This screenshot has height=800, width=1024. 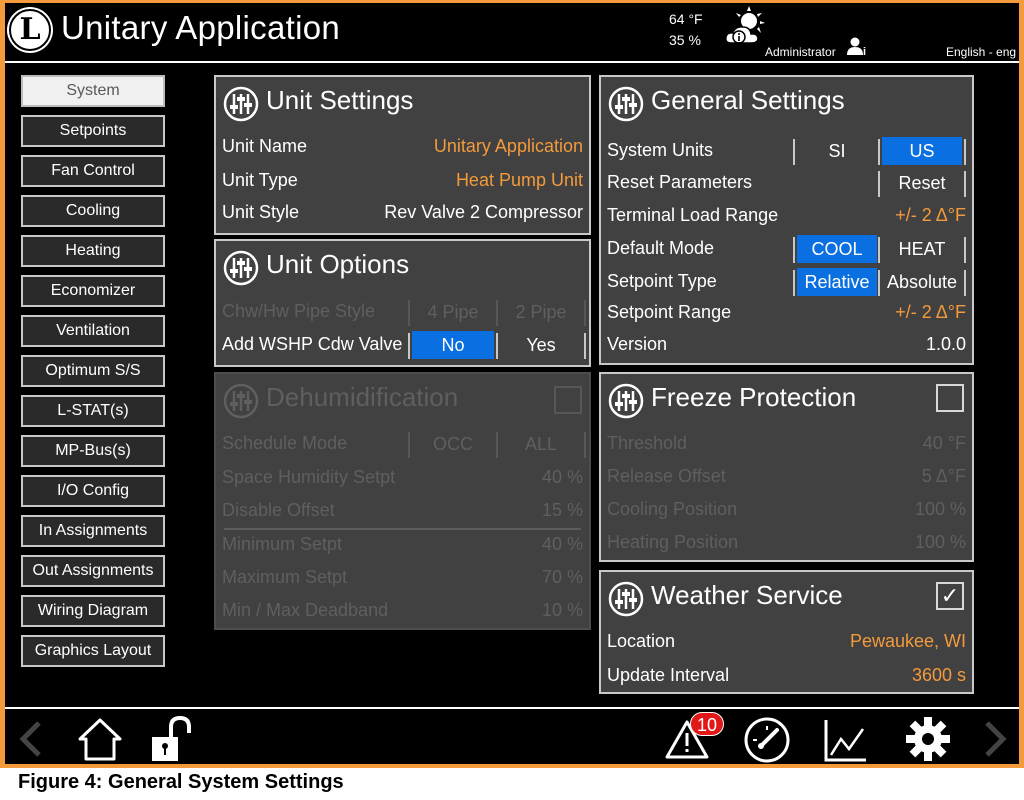 I want to click on location-row: Location Pewaukee, WI, so click(x=786, y=643).